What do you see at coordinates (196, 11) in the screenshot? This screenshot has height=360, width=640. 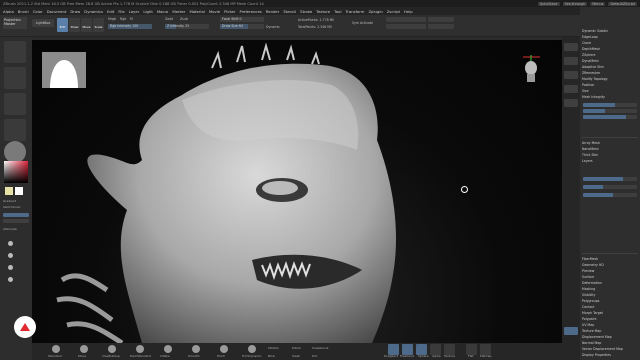 I see `menu-material: Material` at bounding box center [196, 11].